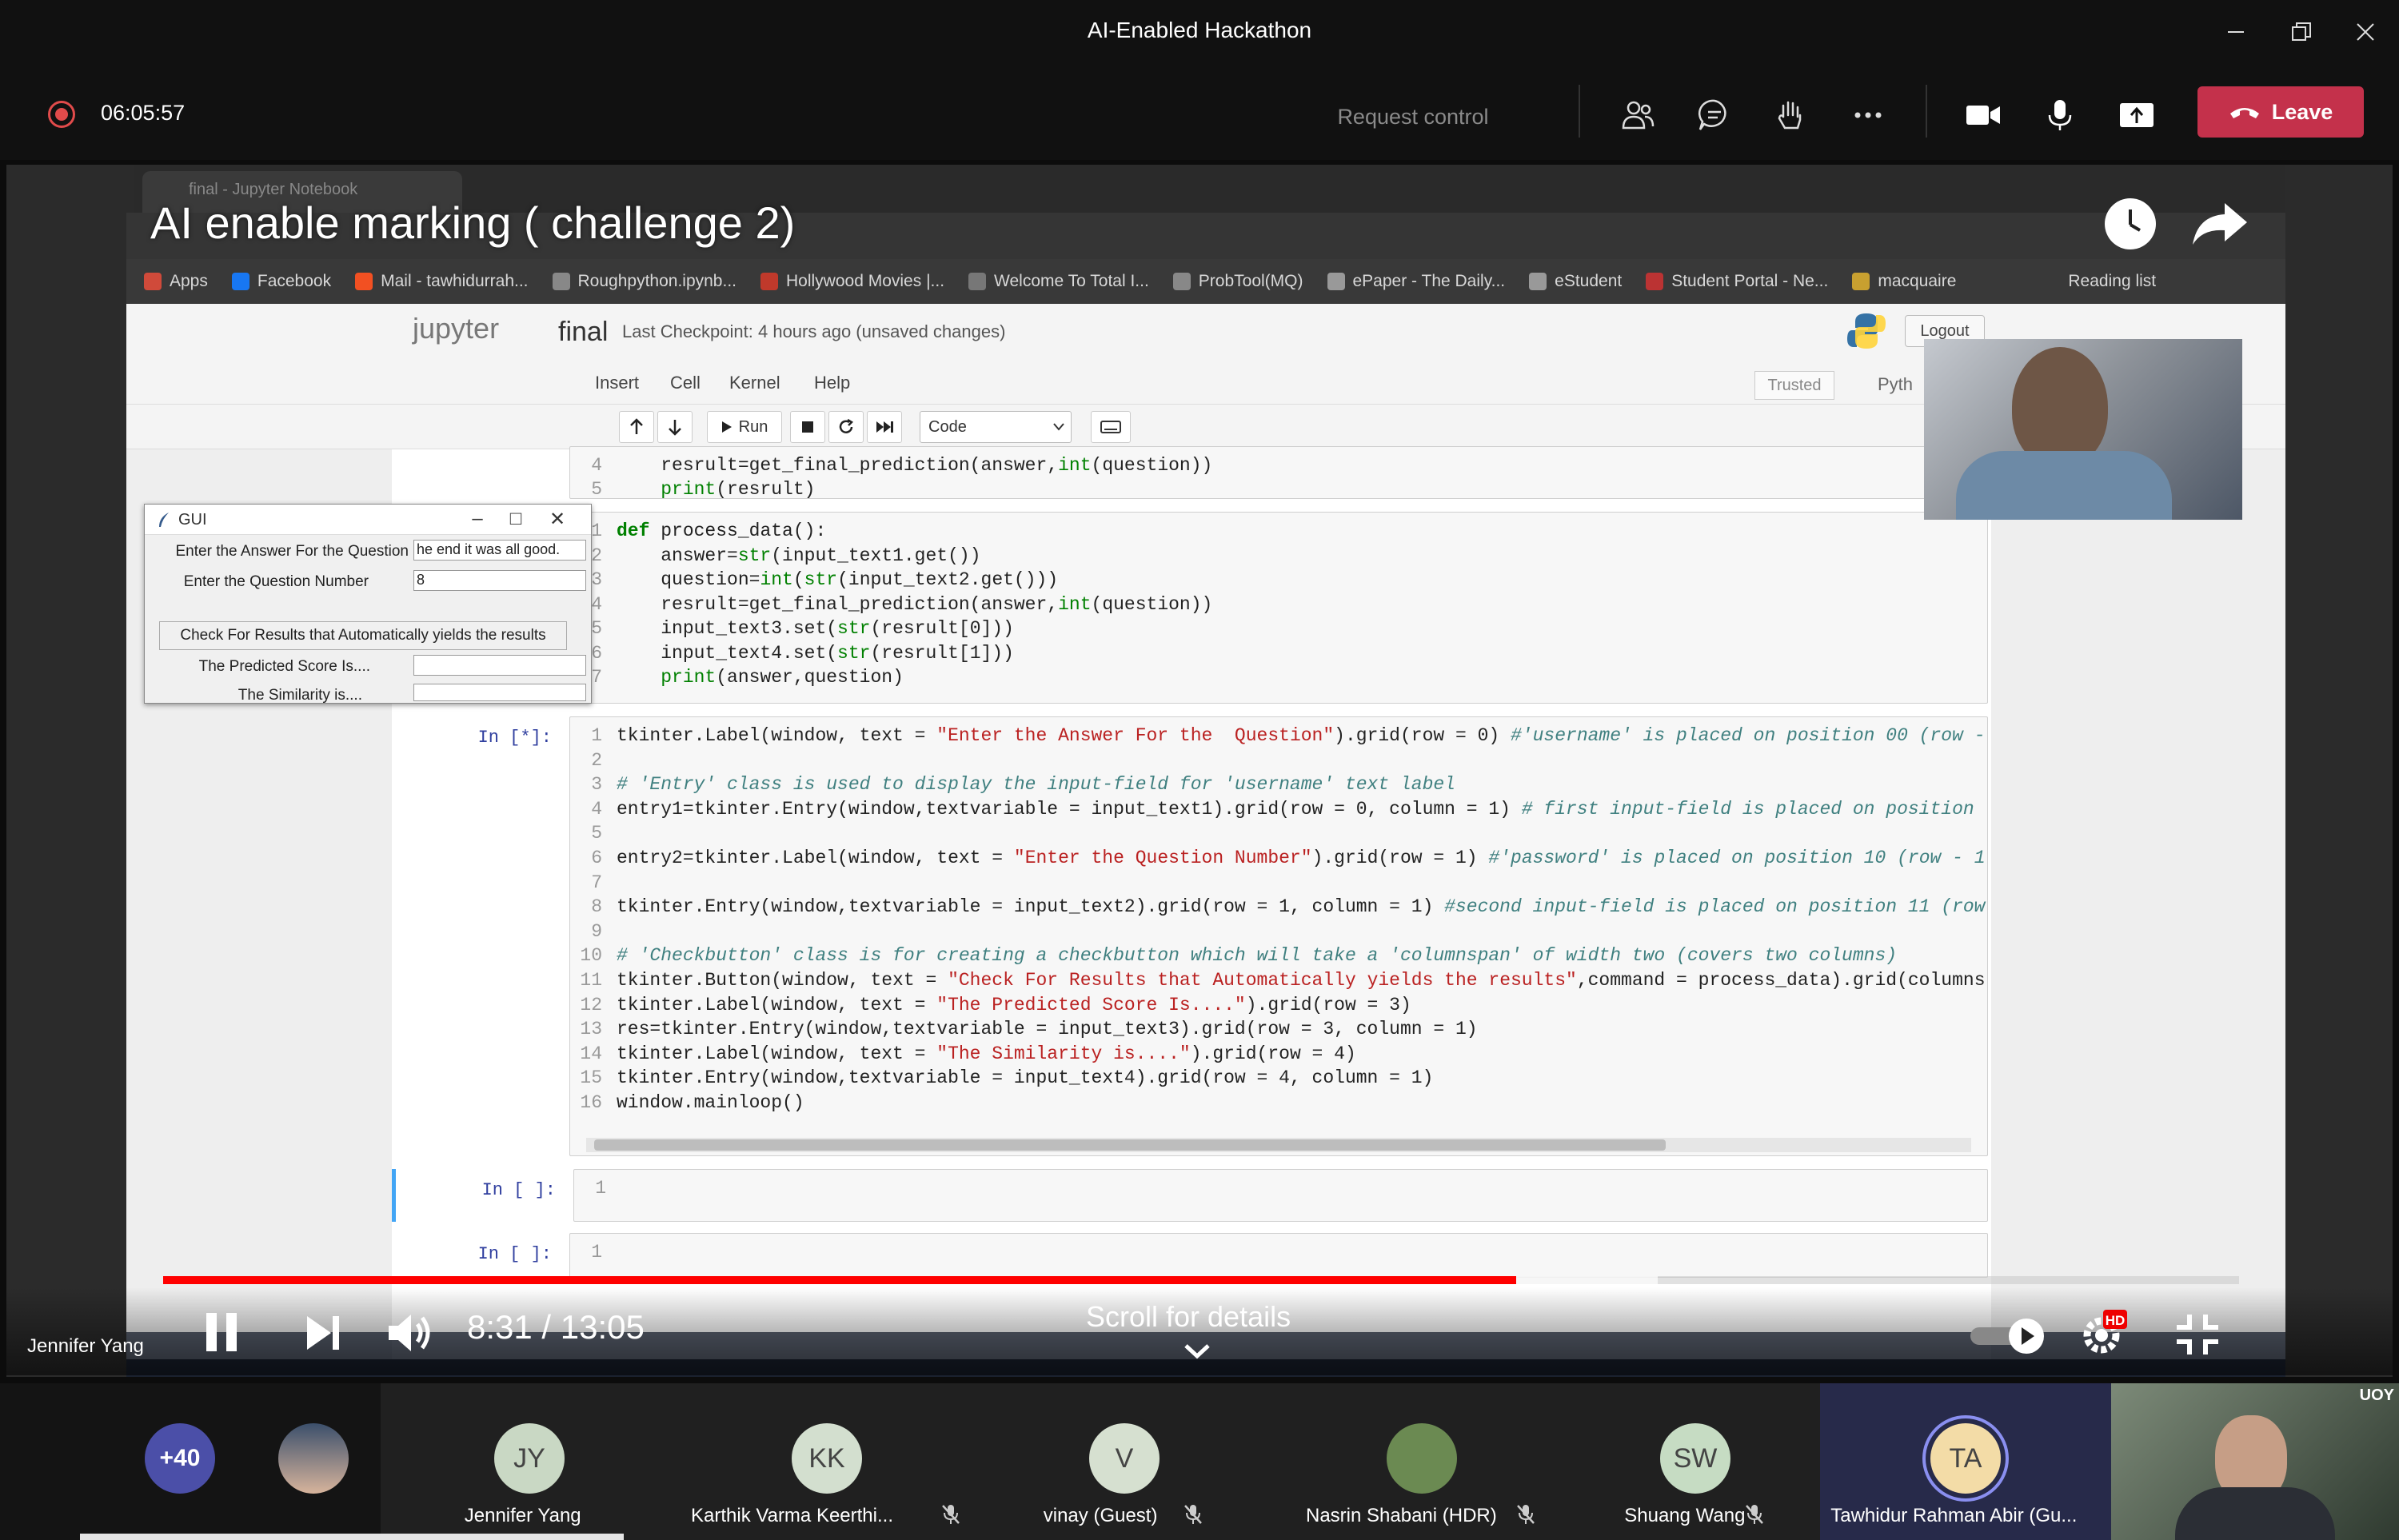 This screenshot has height=1540, width=2399. I want to click on interrupt-button, so click(807, 427).